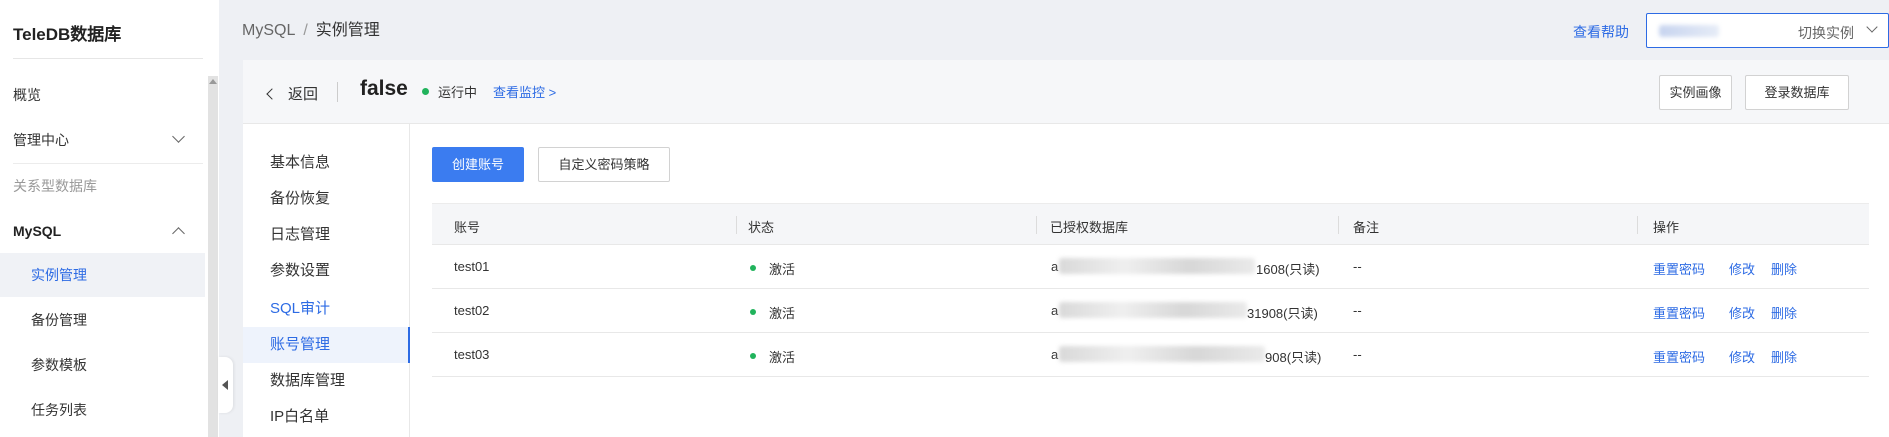 The height and width of the screenshot is (437, 1889). Describe the element at coordinates (1601, 32) in the screenshot. I see `help-link: 查看帮助` at that location.